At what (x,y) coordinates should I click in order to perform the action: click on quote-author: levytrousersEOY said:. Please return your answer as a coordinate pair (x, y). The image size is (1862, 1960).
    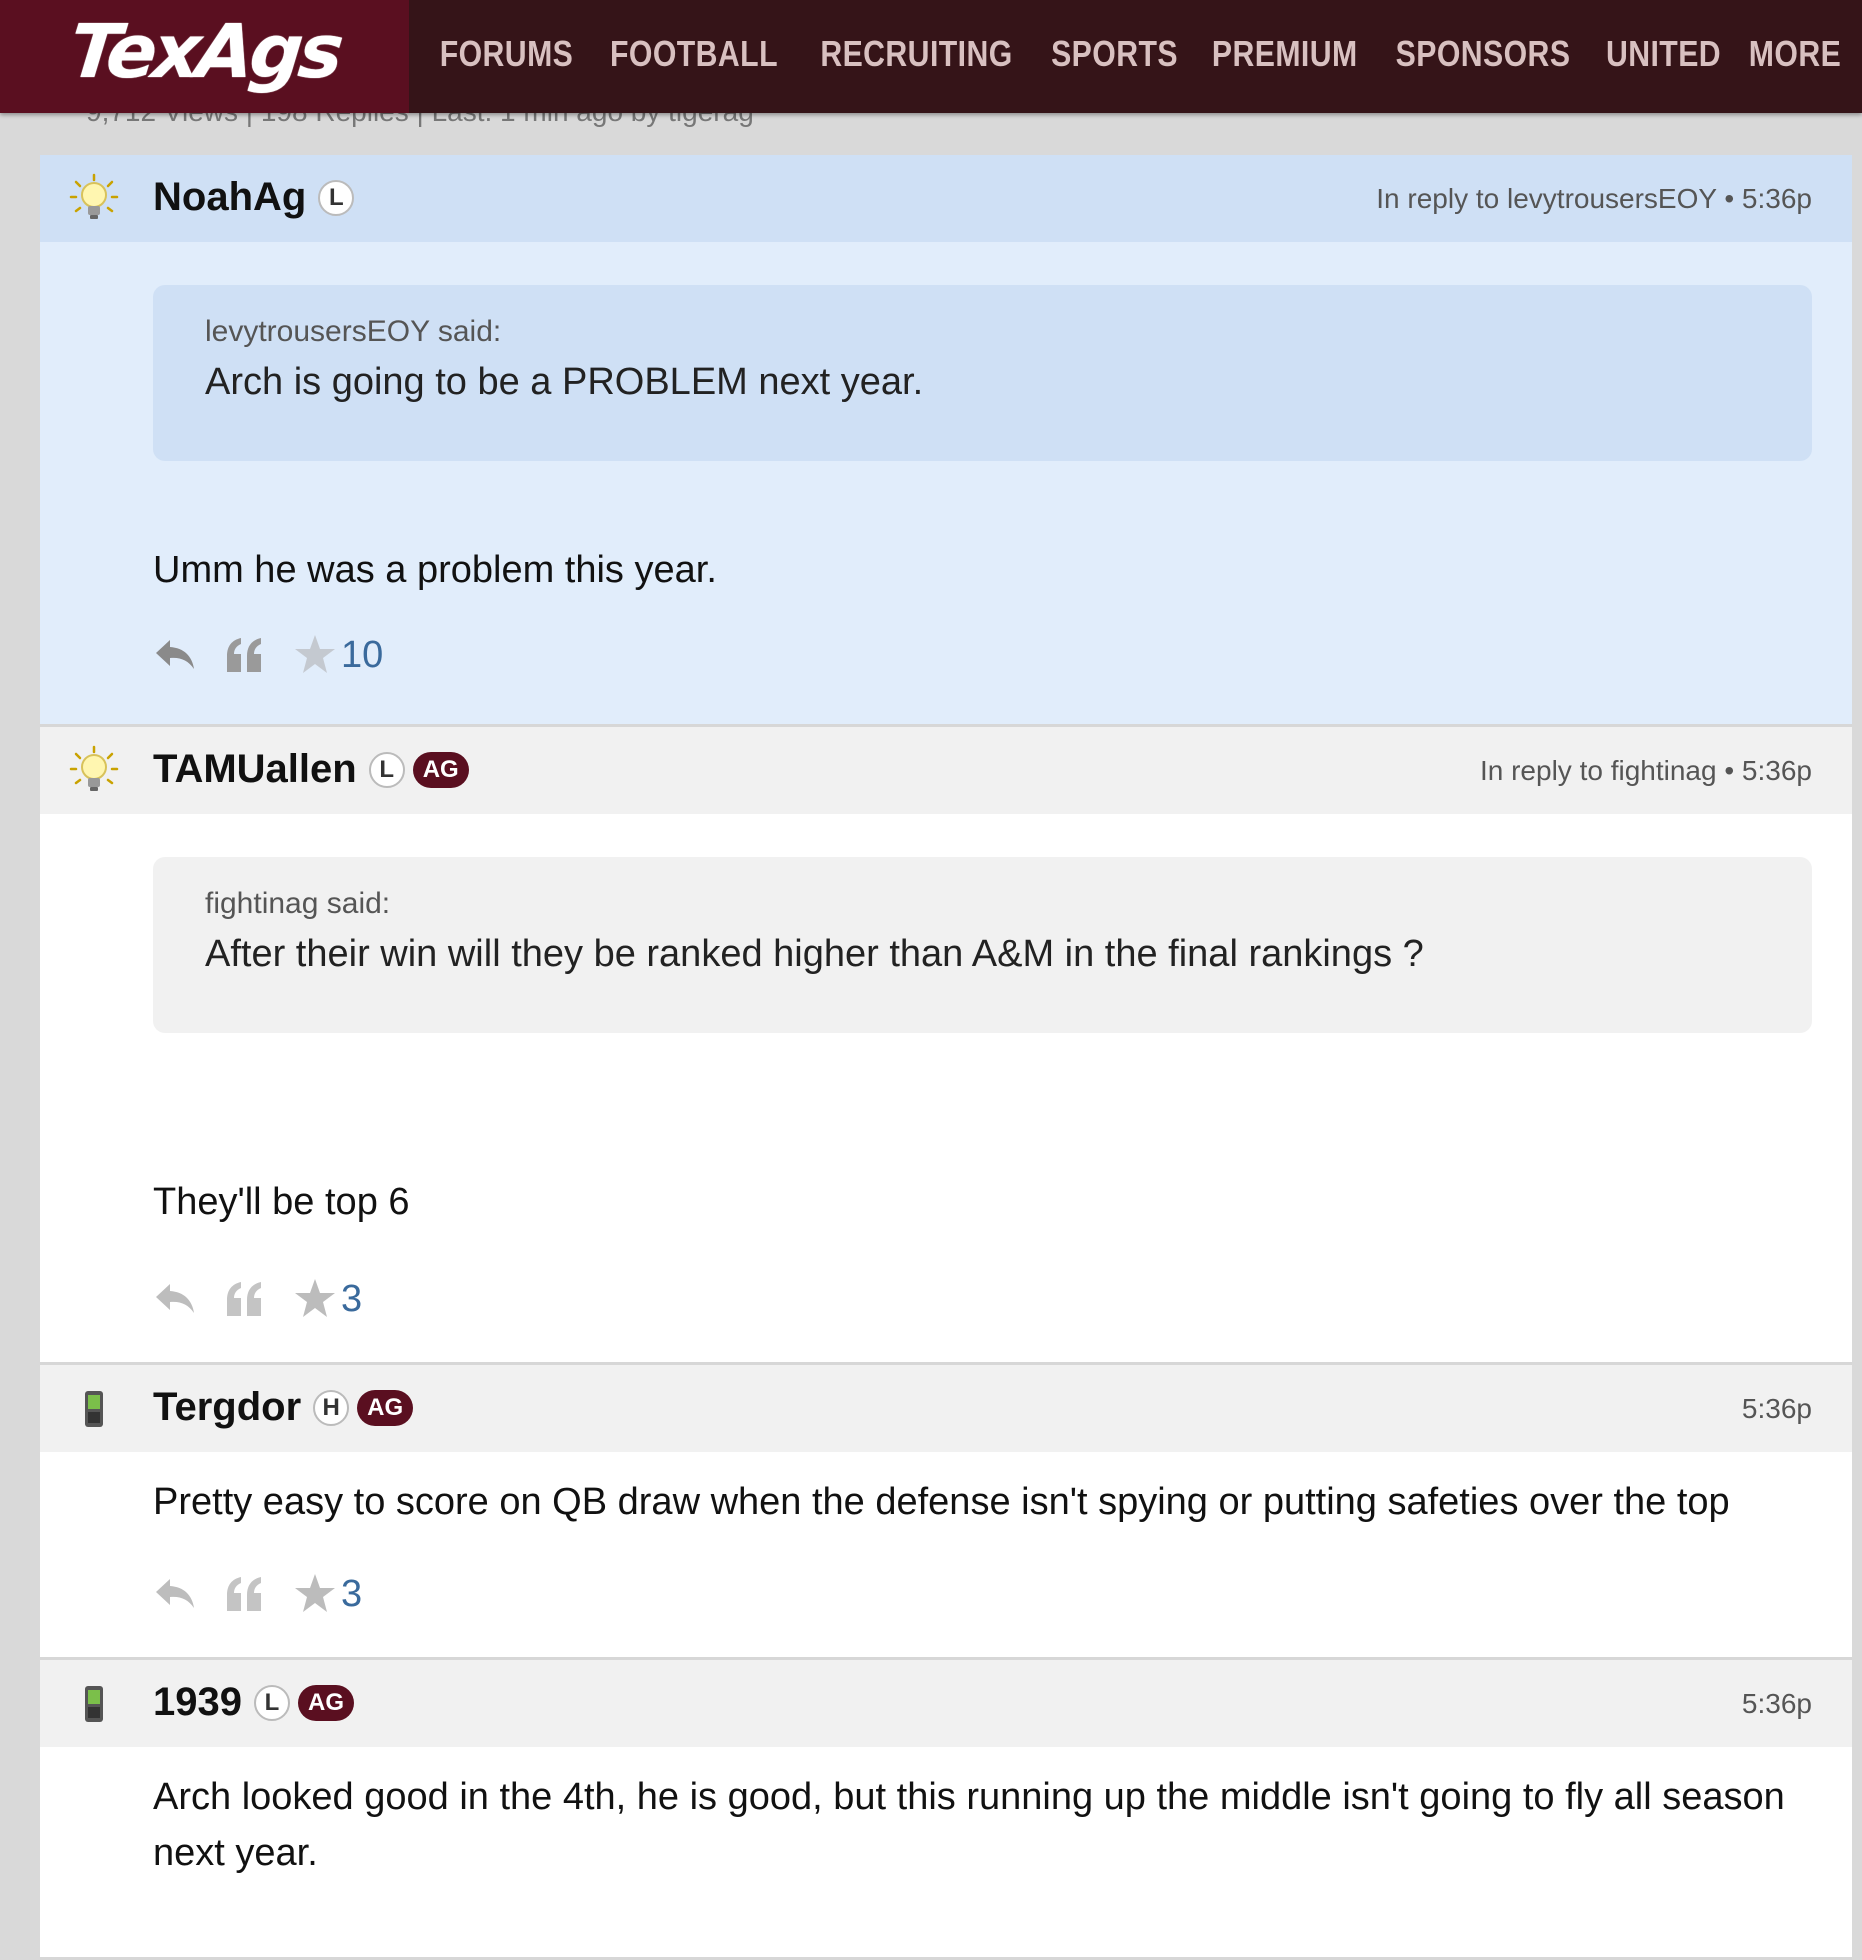
    Looking at the image, I should click on (353, 331).